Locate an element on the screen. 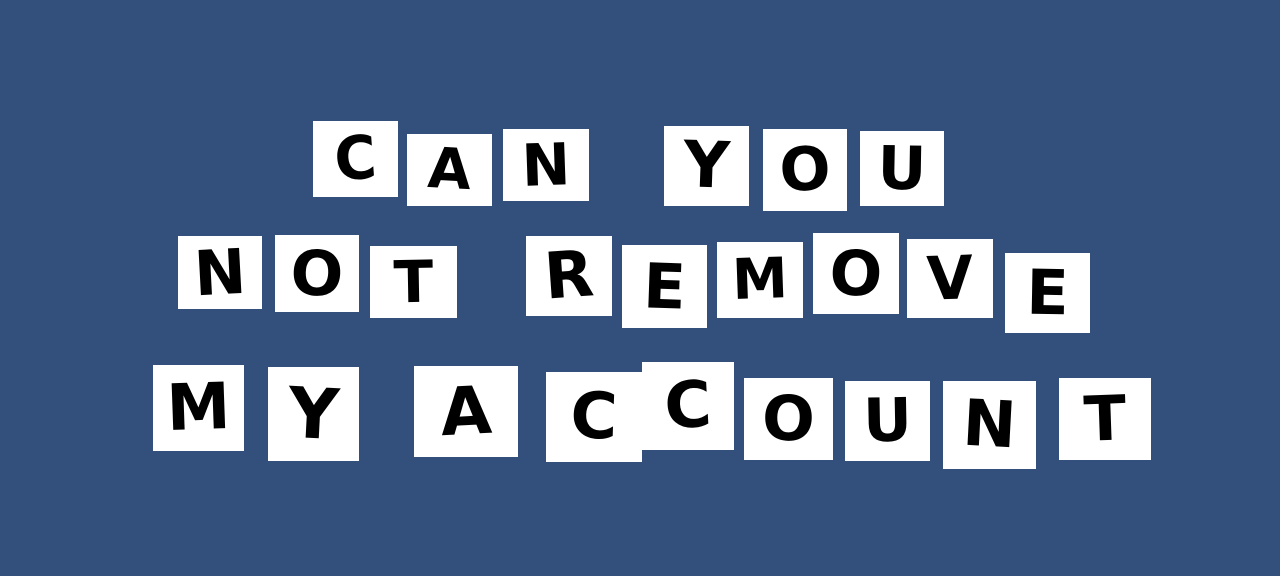  letter-tile: R is located at coordinates (569, 276).